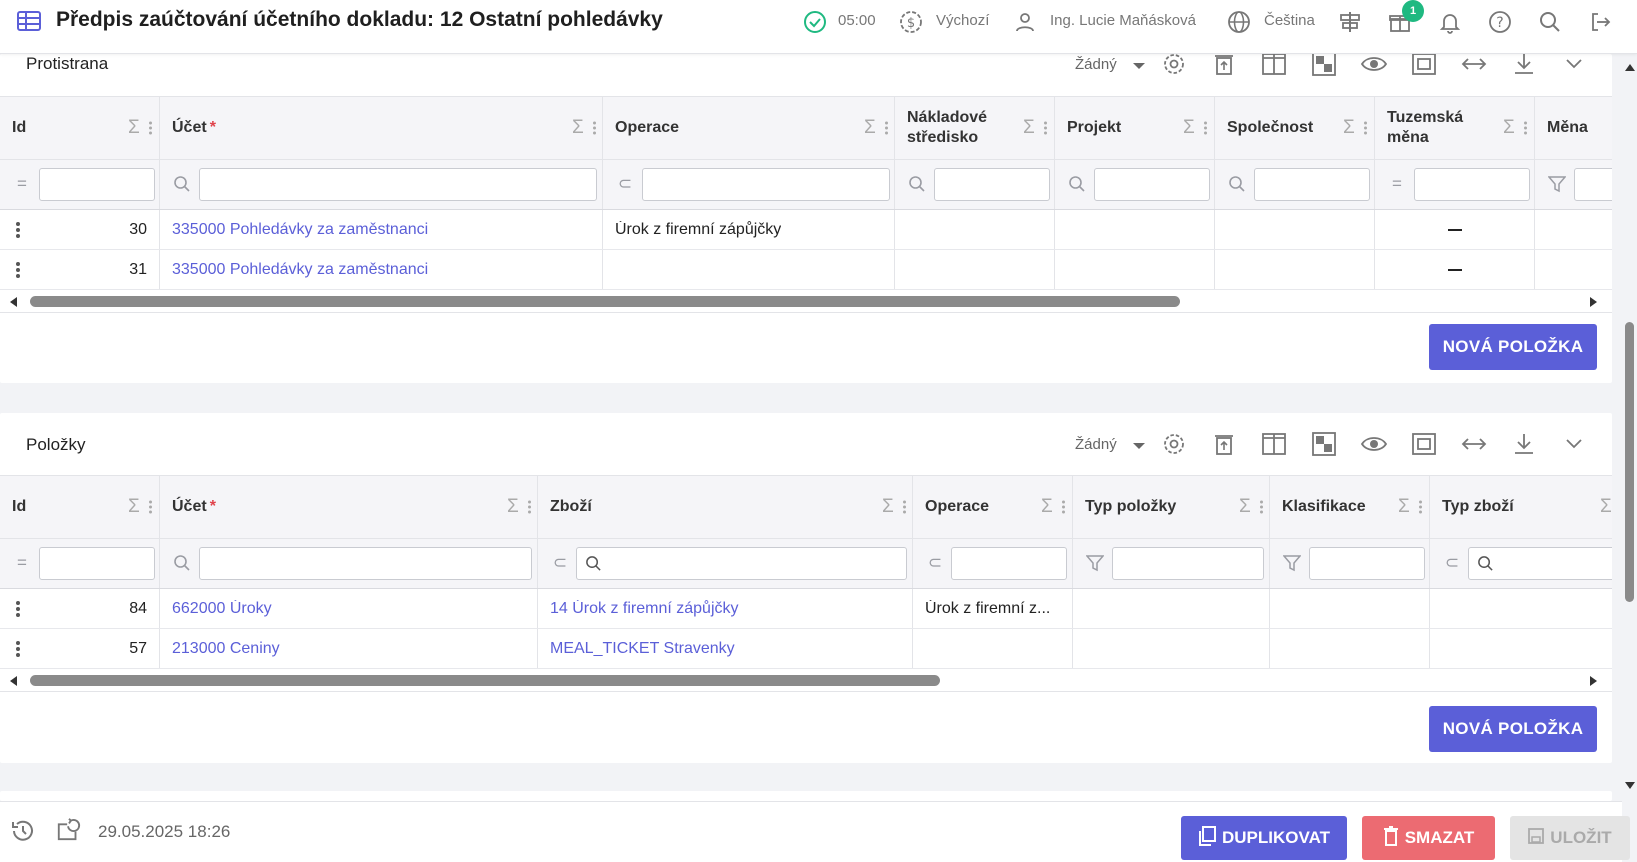 The height and width of the screenshot is (862, 1637). Describe the element at coordinates (911, 22) in the screenshot. I see `dollar-icon: $` at that location.